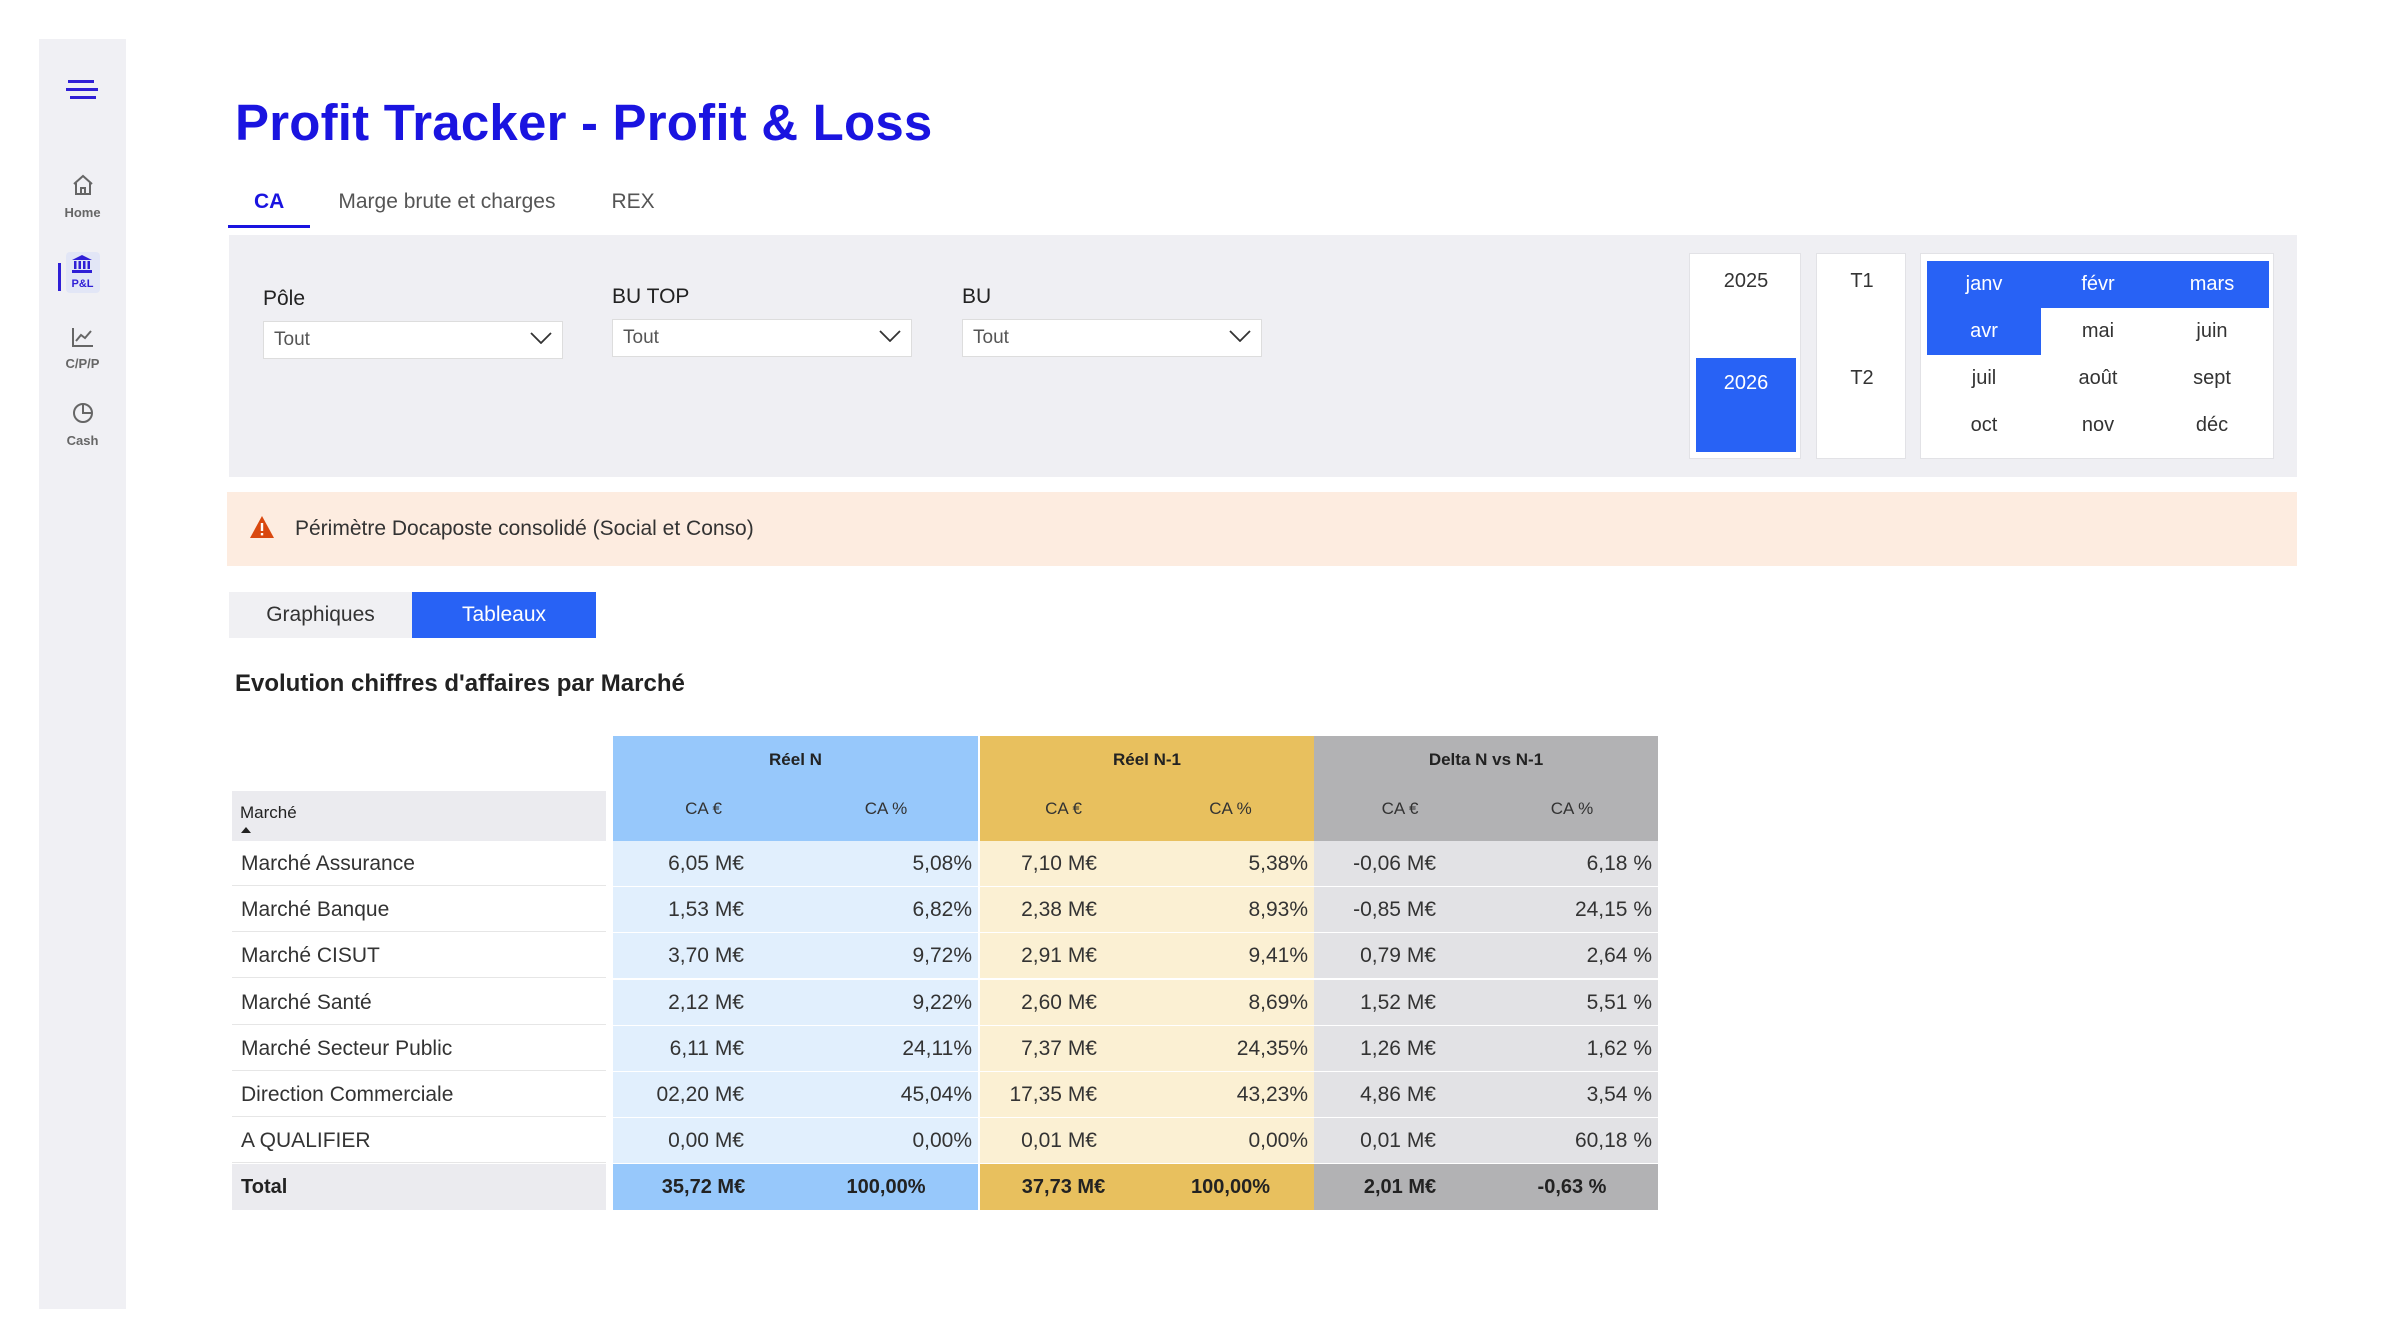  What do you see at coordinates (2098, 425) in the screenshot?
I see `month-option: nov` at bounding box center [2098, 425].